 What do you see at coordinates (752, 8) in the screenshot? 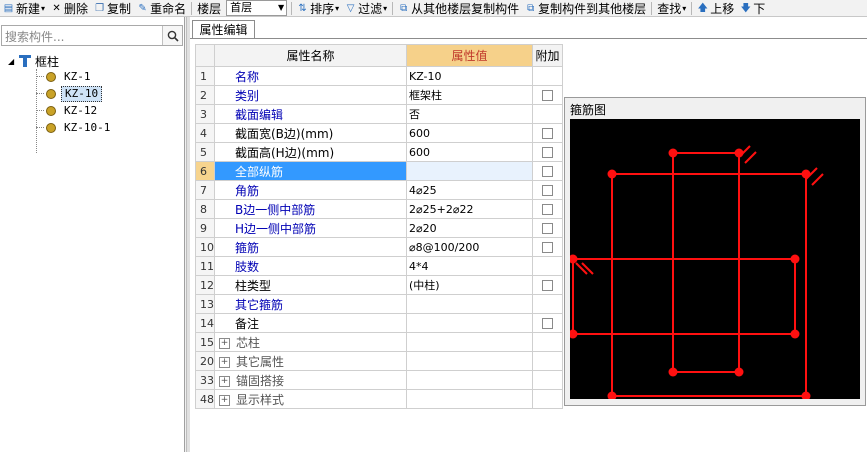
I see `move-down-button: 🡇 下` at bounding box center [752, 8].